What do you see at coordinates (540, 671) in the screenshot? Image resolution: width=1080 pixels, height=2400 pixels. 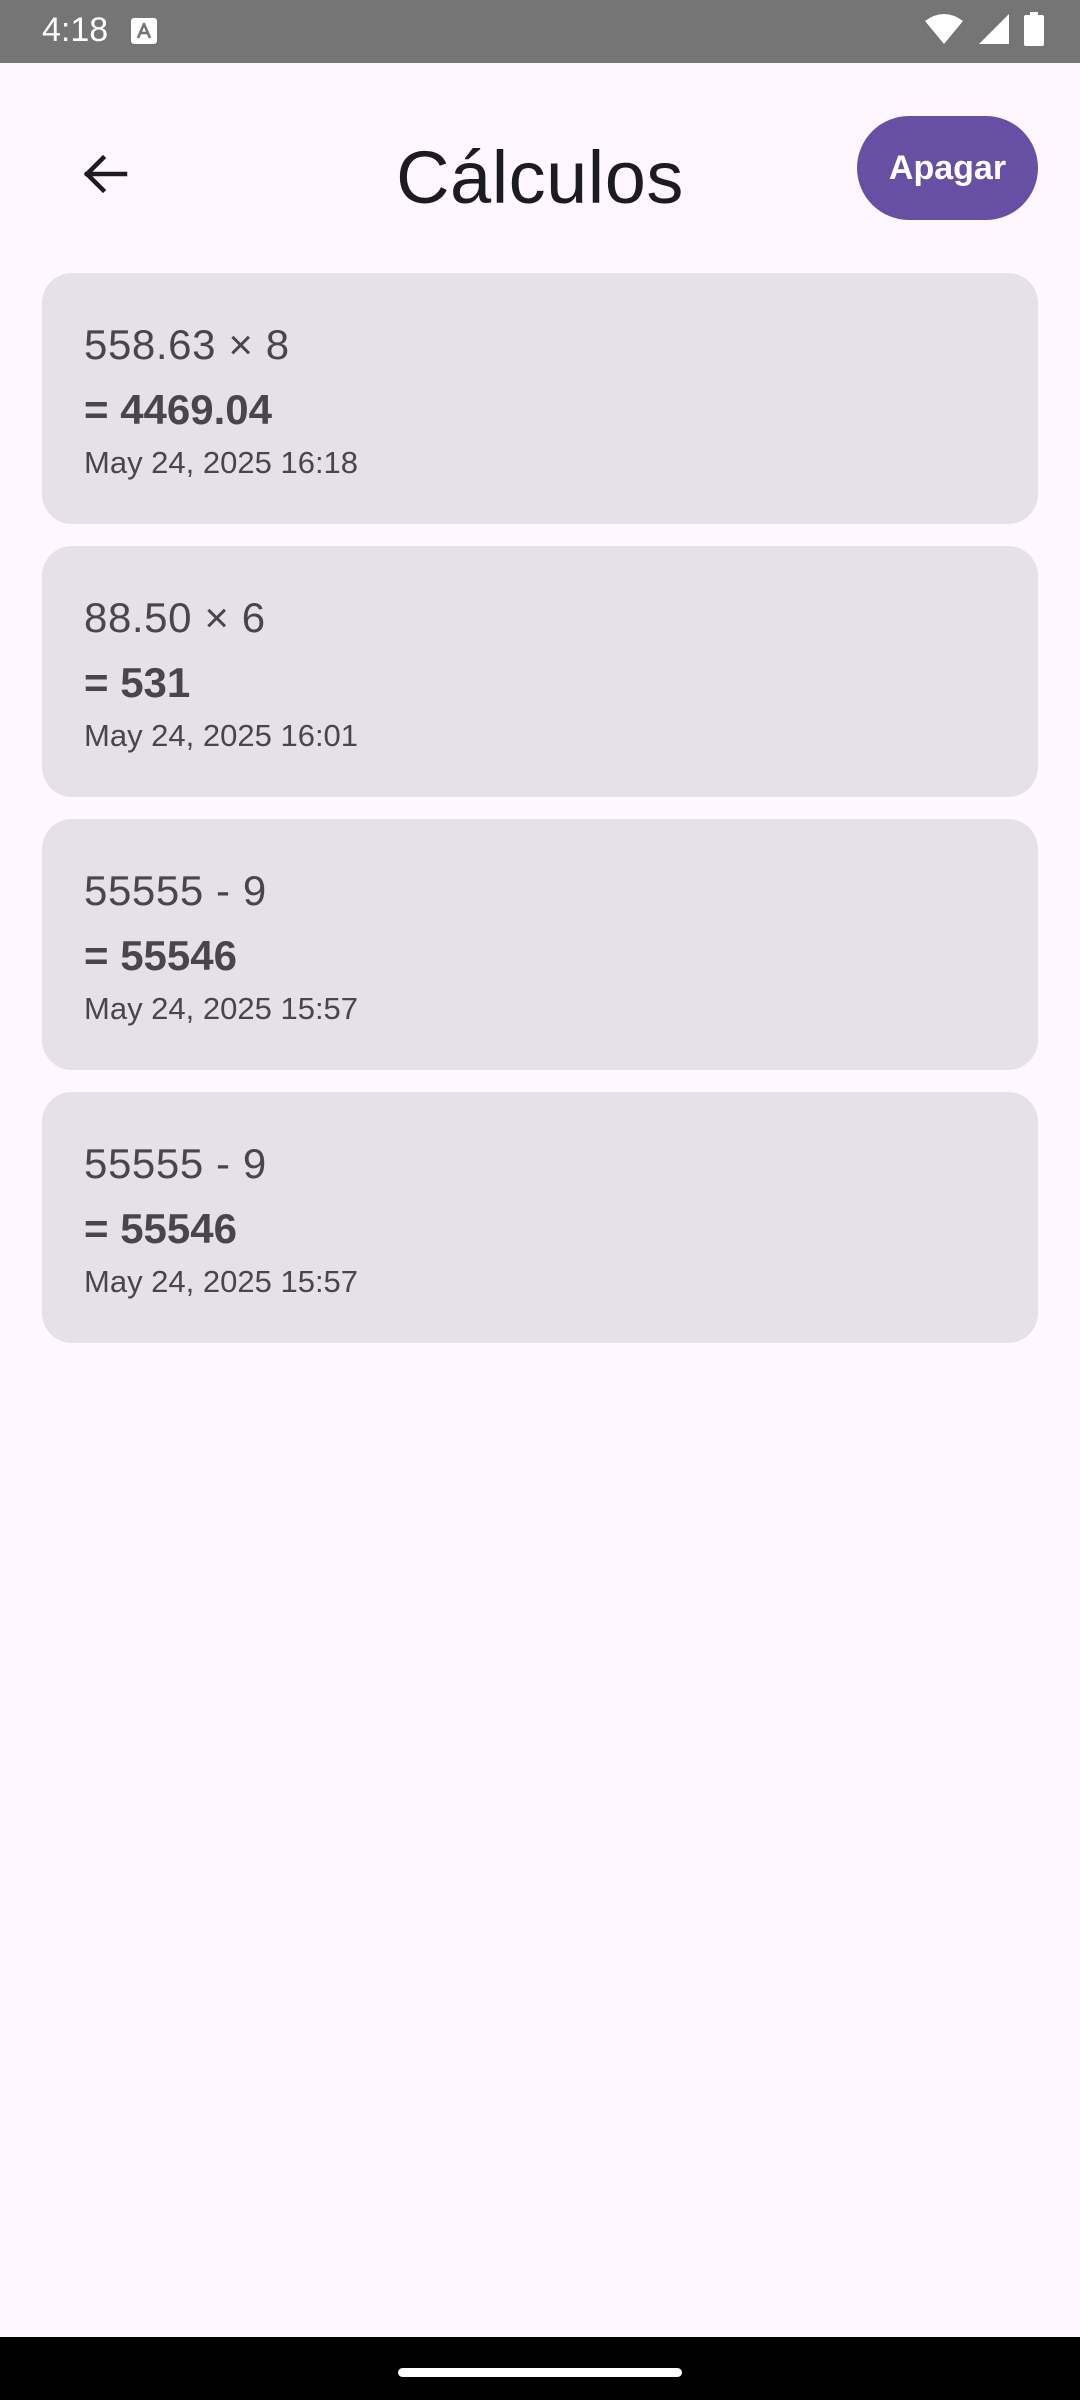 I see `history-card: 88.50 × 6 = 531 May 24, 2025 16:01` at bounding box center [540, 671].